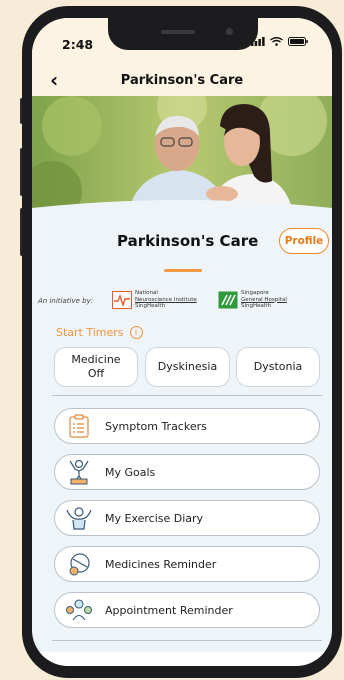 Image resolution: width=344 pixels, height=680 pixels. What do you see at coordinates (154, 518) in the screenshot?
I see `menu-label: My Exercise Diary` at bounding box center [154, 518].